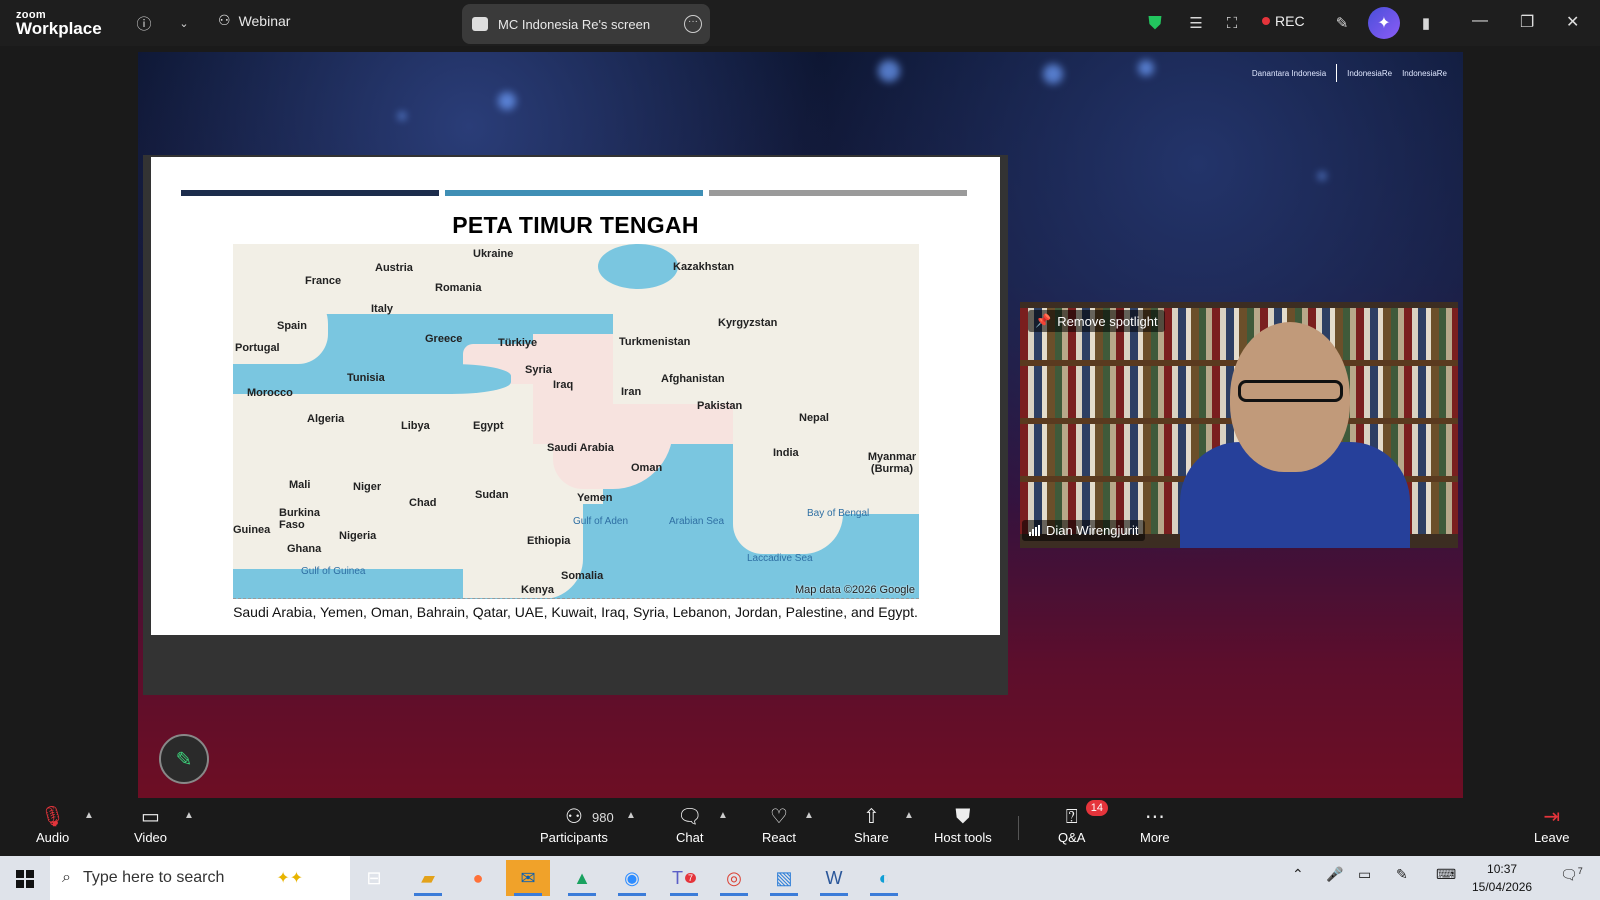  What do you see at coordinates (1342, 23) in the screenshot?
I see `annotate-pen-icon: ✎` at bounding box center [1342, 23].